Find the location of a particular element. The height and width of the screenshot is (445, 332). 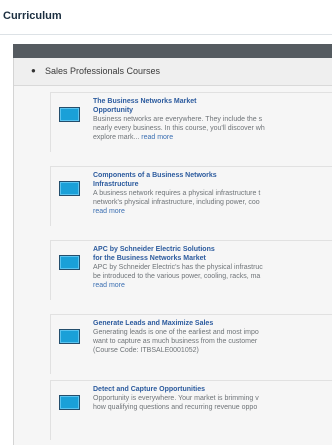

course-code: (Course Code: ITBSALE0001052) is located at coordinates (146, 350).